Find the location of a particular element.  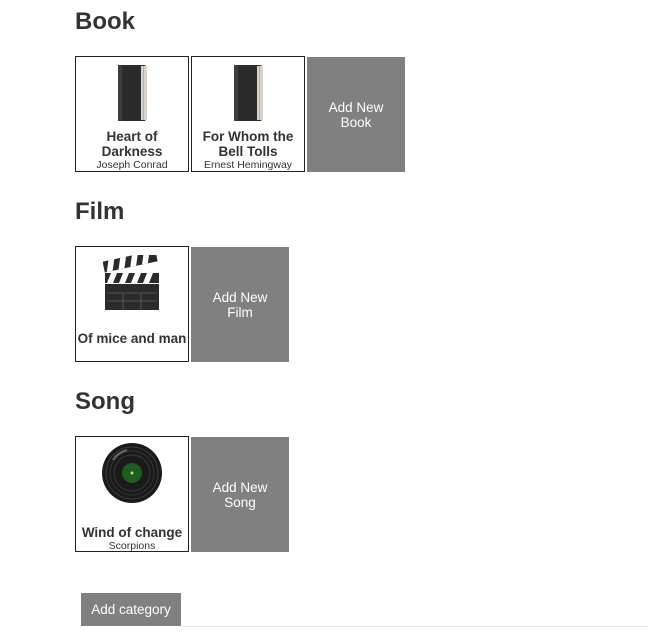

divider is located at coordinates (414, 626).